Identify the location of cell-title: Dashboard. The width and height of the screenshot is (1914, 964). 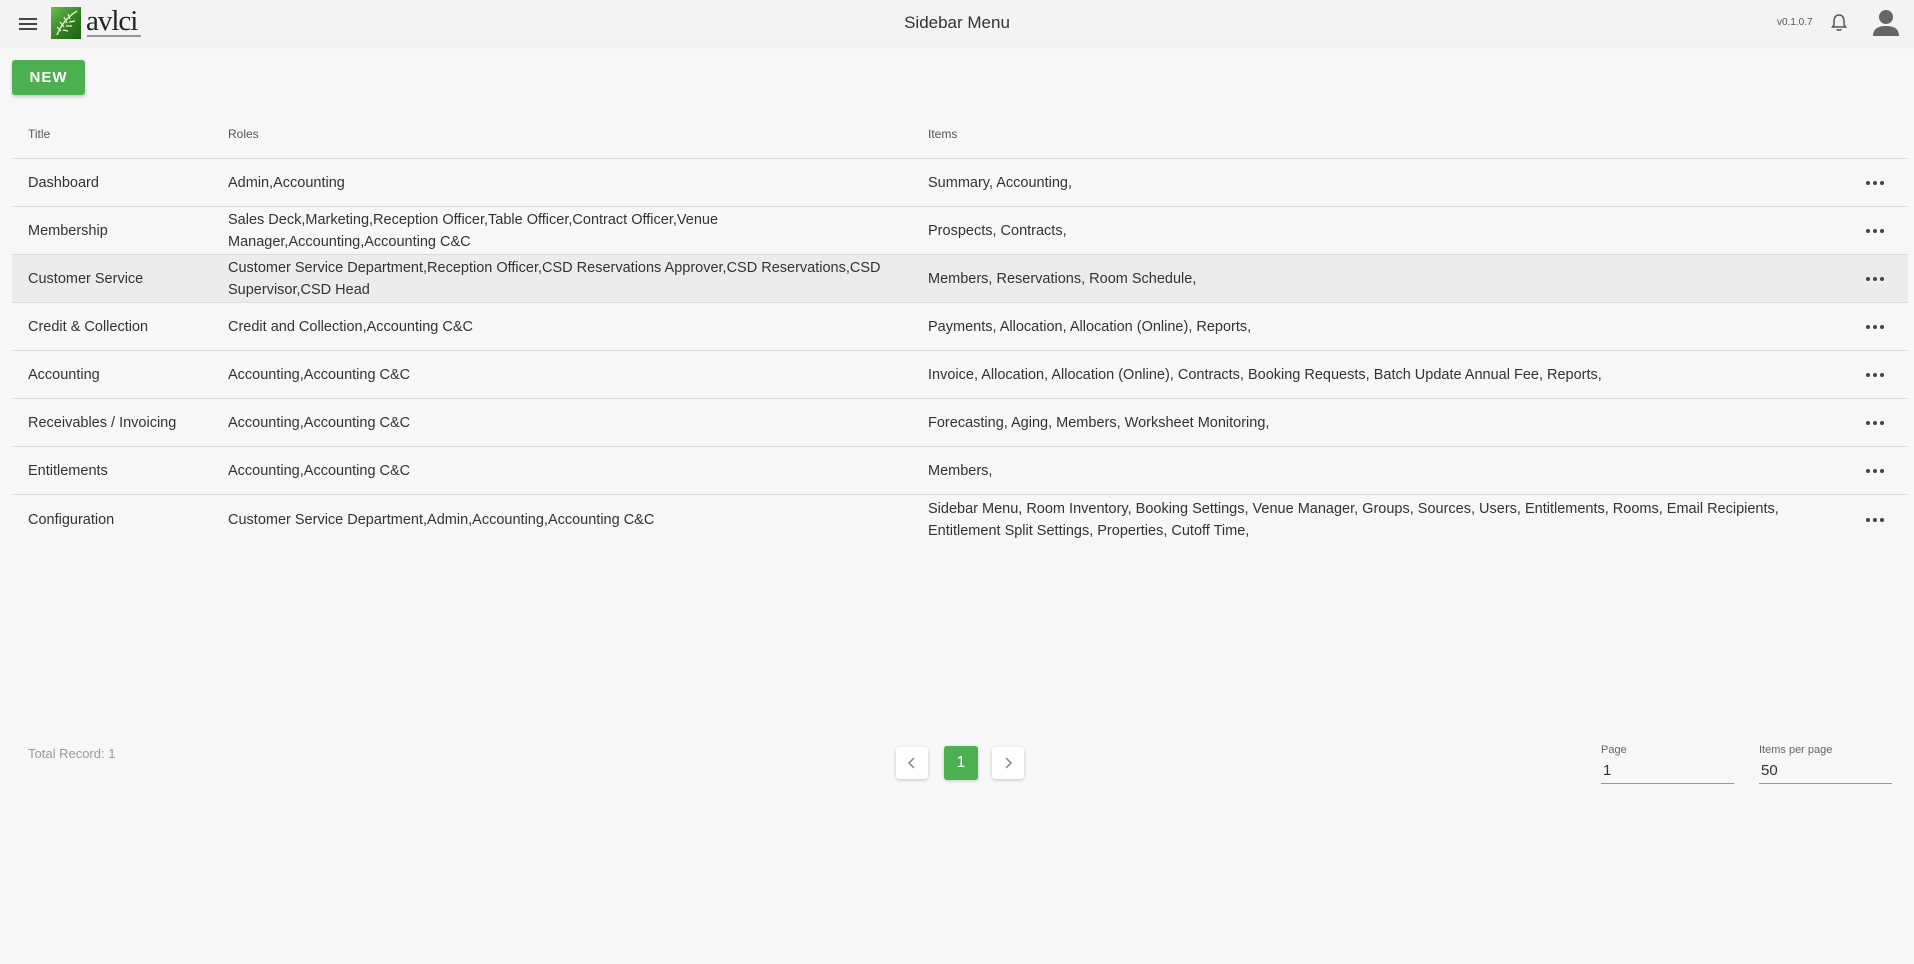
(63, 182).